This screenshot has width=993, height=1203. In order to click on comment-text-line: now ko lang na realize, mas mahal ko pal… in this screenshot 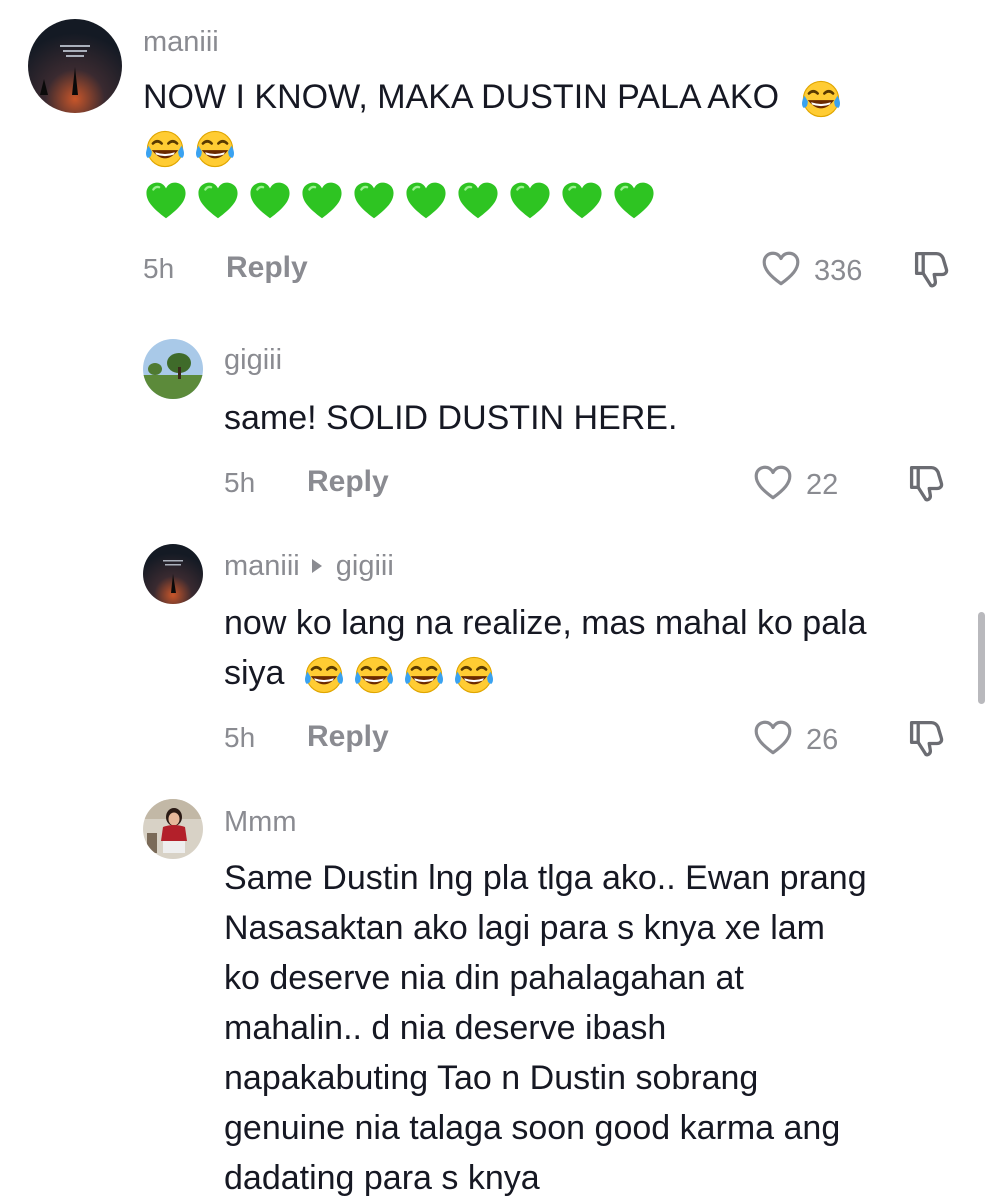, I will do `click(545, 623)`.